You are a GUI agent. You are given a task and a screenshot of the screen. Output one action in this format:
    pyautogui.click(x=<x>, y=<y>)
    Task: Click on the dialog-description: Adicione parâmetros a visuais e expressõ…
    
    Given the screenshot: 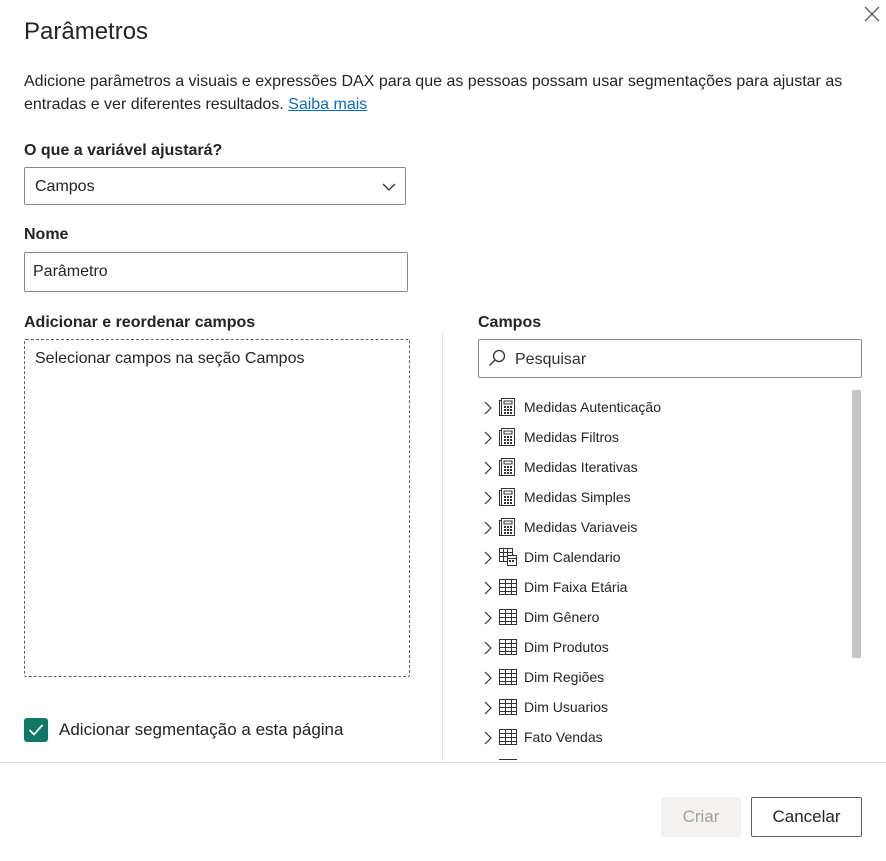 What is the action you would take?
    pyautogui.click(x=434, y=93)
    